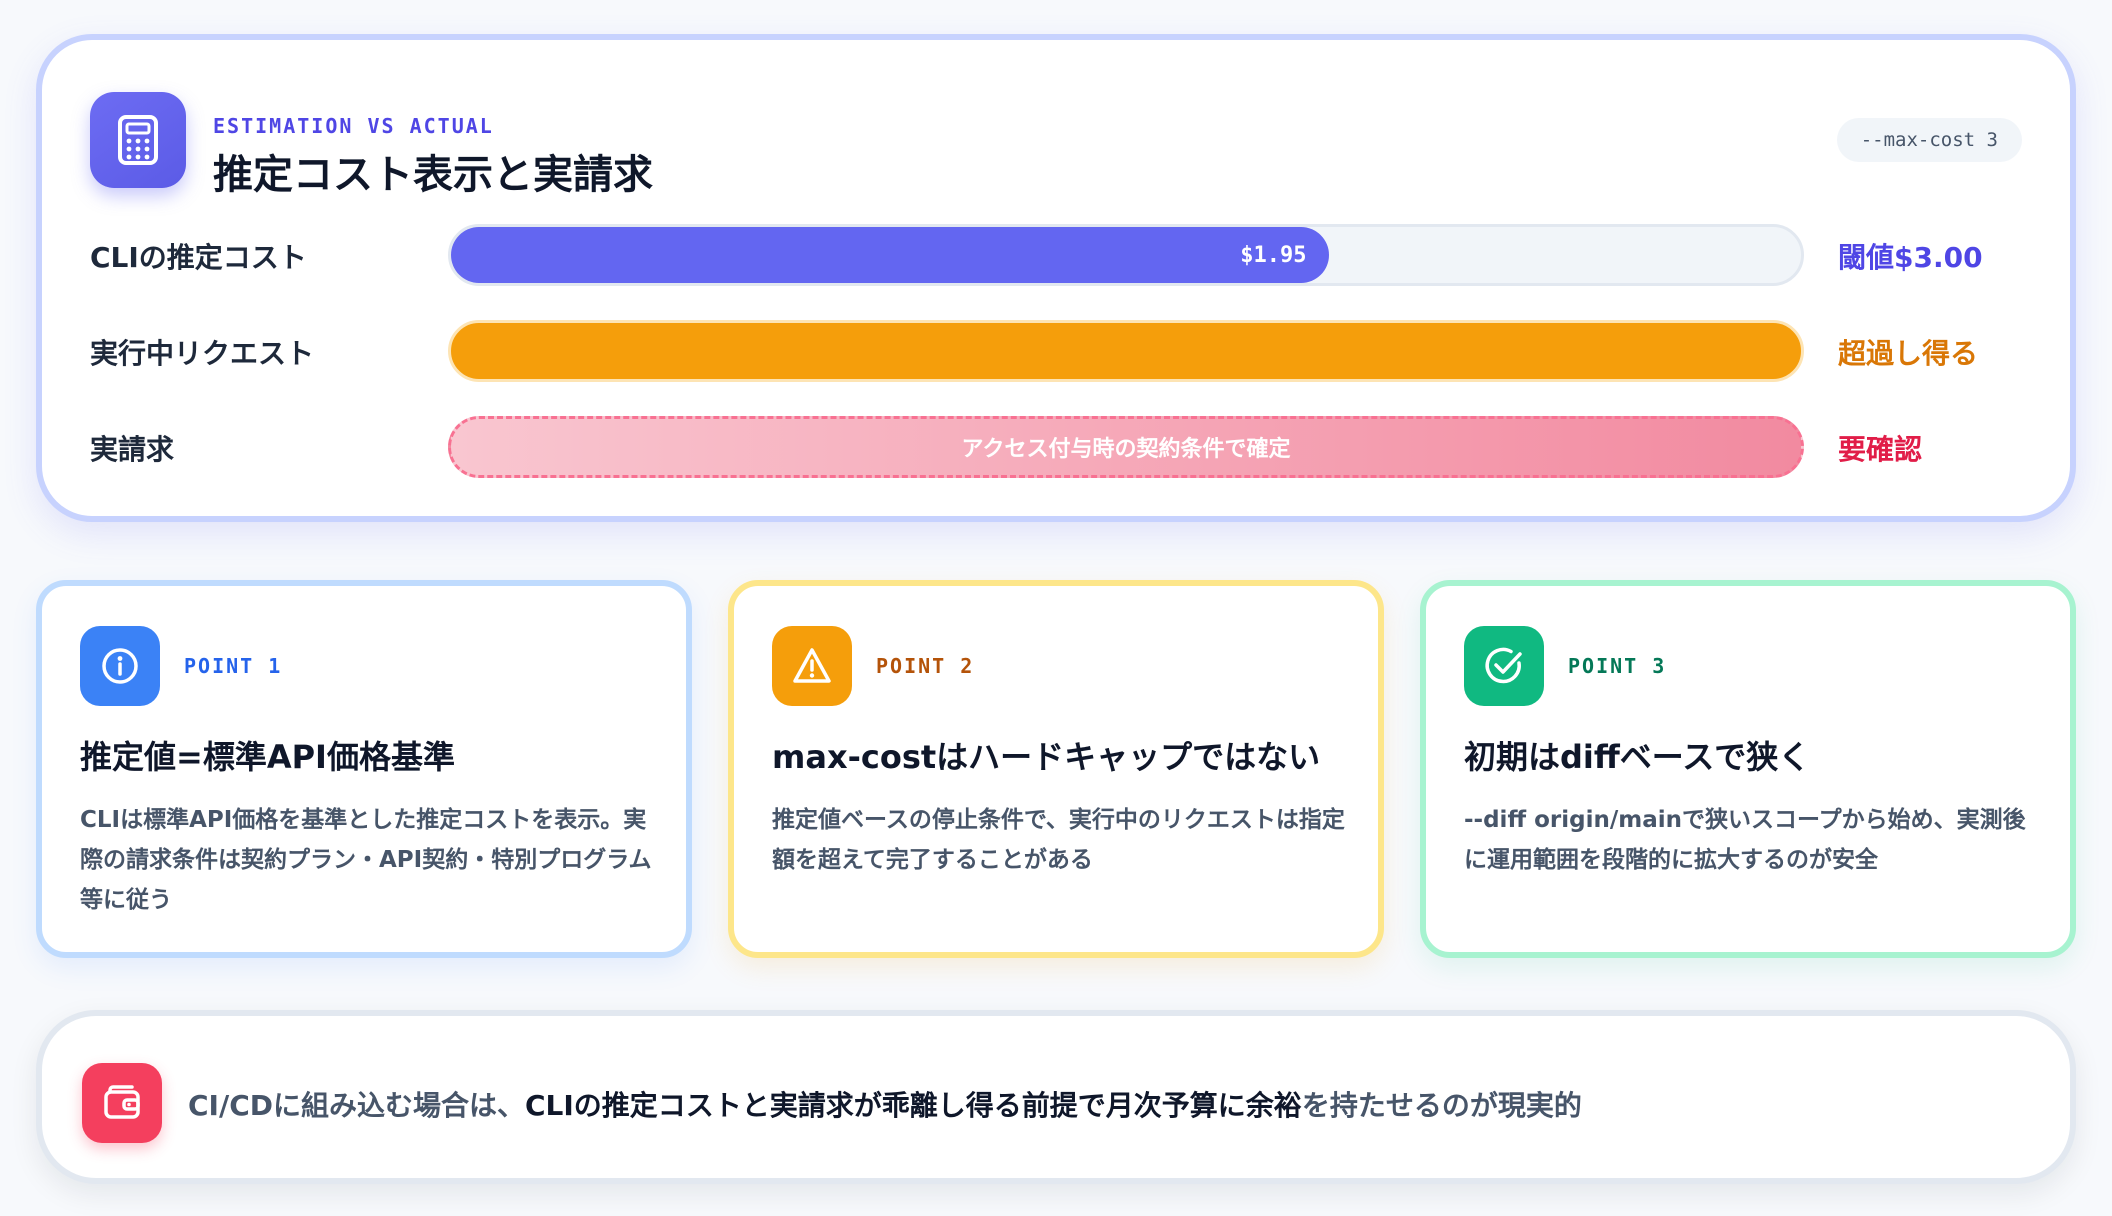 The width and height of the screenshot is (2112, 1216). I want to click on banner-text-prefix: CI/CDに組み込む場合は、, so click(356, 1105).